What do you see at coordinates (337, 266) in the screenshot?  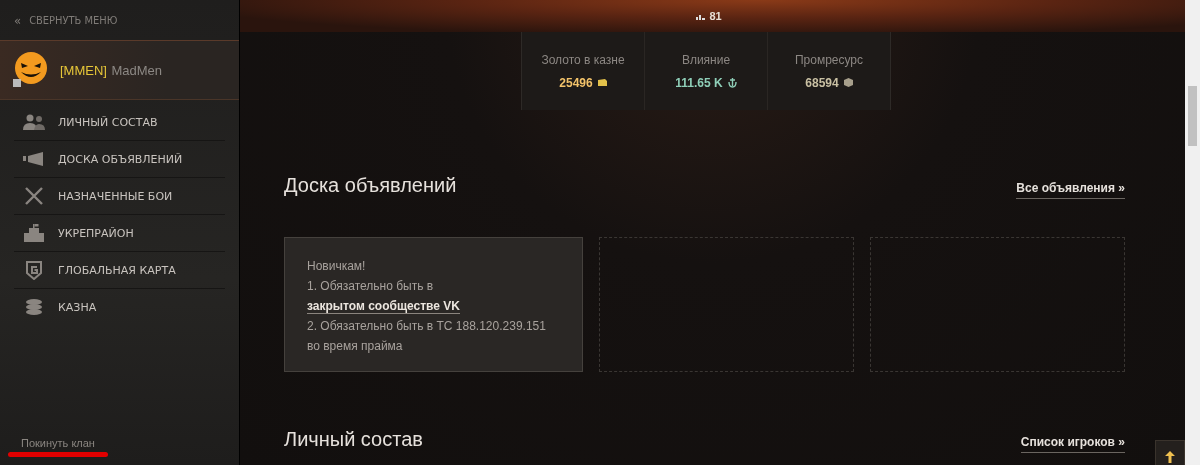 I see `notice-heading: Новичкам!` at bounding box center [337, 266].